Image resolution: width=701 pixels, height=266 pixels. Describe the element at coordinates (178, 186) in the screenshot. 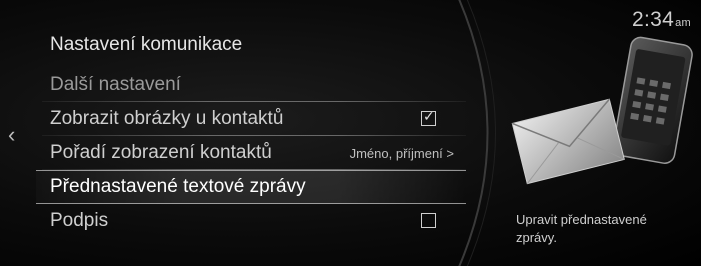

I see `menu-item-label: Přednastavené textové zprávy` at that location.